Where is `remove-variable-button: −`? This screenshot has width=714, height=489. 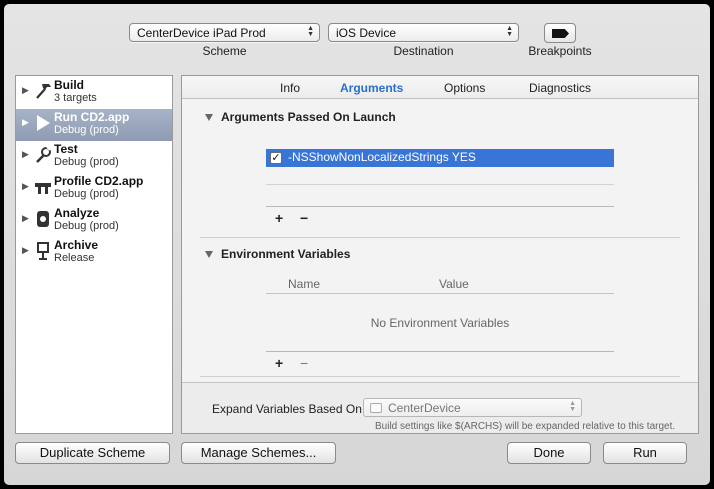
remove-variable-button: − is located at coordinates (304, 363).